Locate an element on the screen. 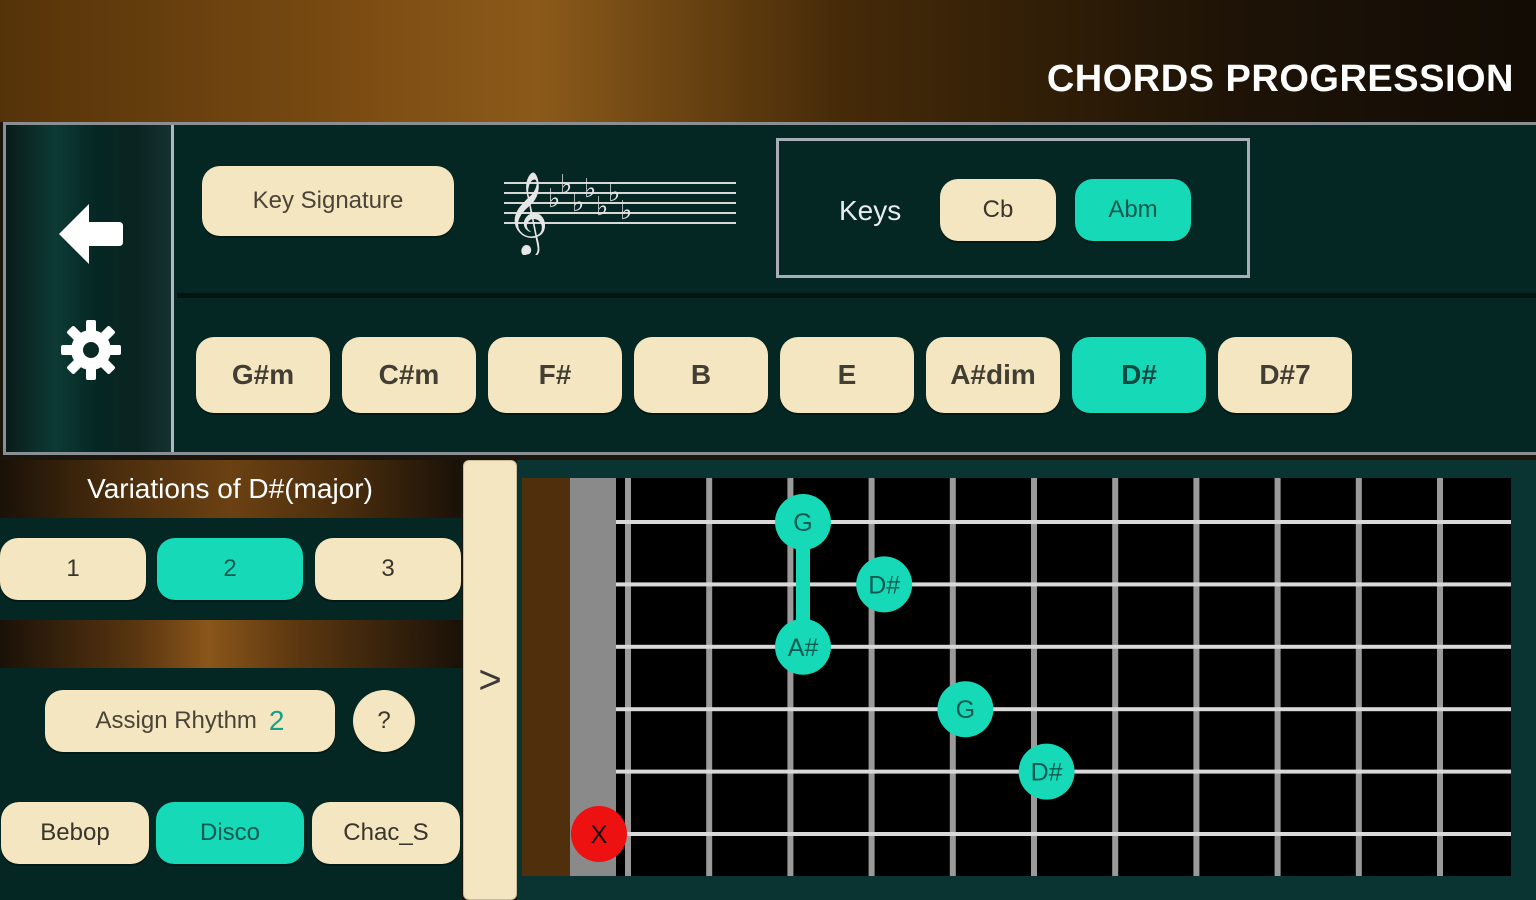 This screenshot has width=1536, height=900. key-signature-staff: 𝄞 ♭ ♭♭ ♭♭ ♭♭ is located at coordinates (620, 212).